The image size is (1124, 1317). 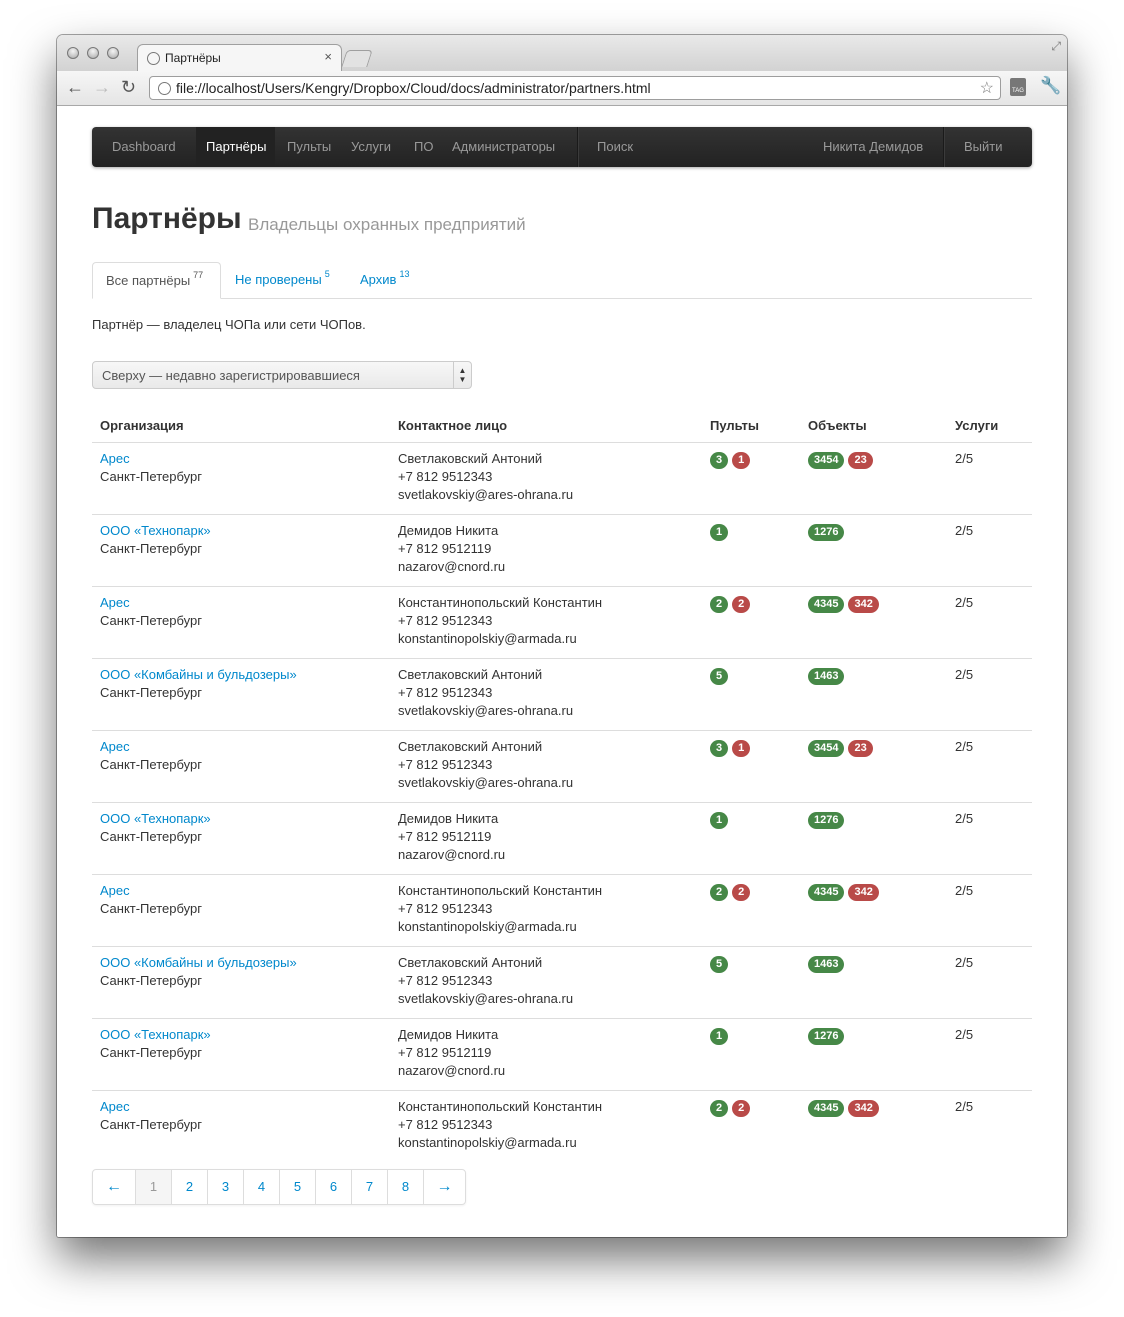 What do you see at coordinates (93, 53) in the screenshot?
I see `minimize-window-button` at bounding box center [93, 53].